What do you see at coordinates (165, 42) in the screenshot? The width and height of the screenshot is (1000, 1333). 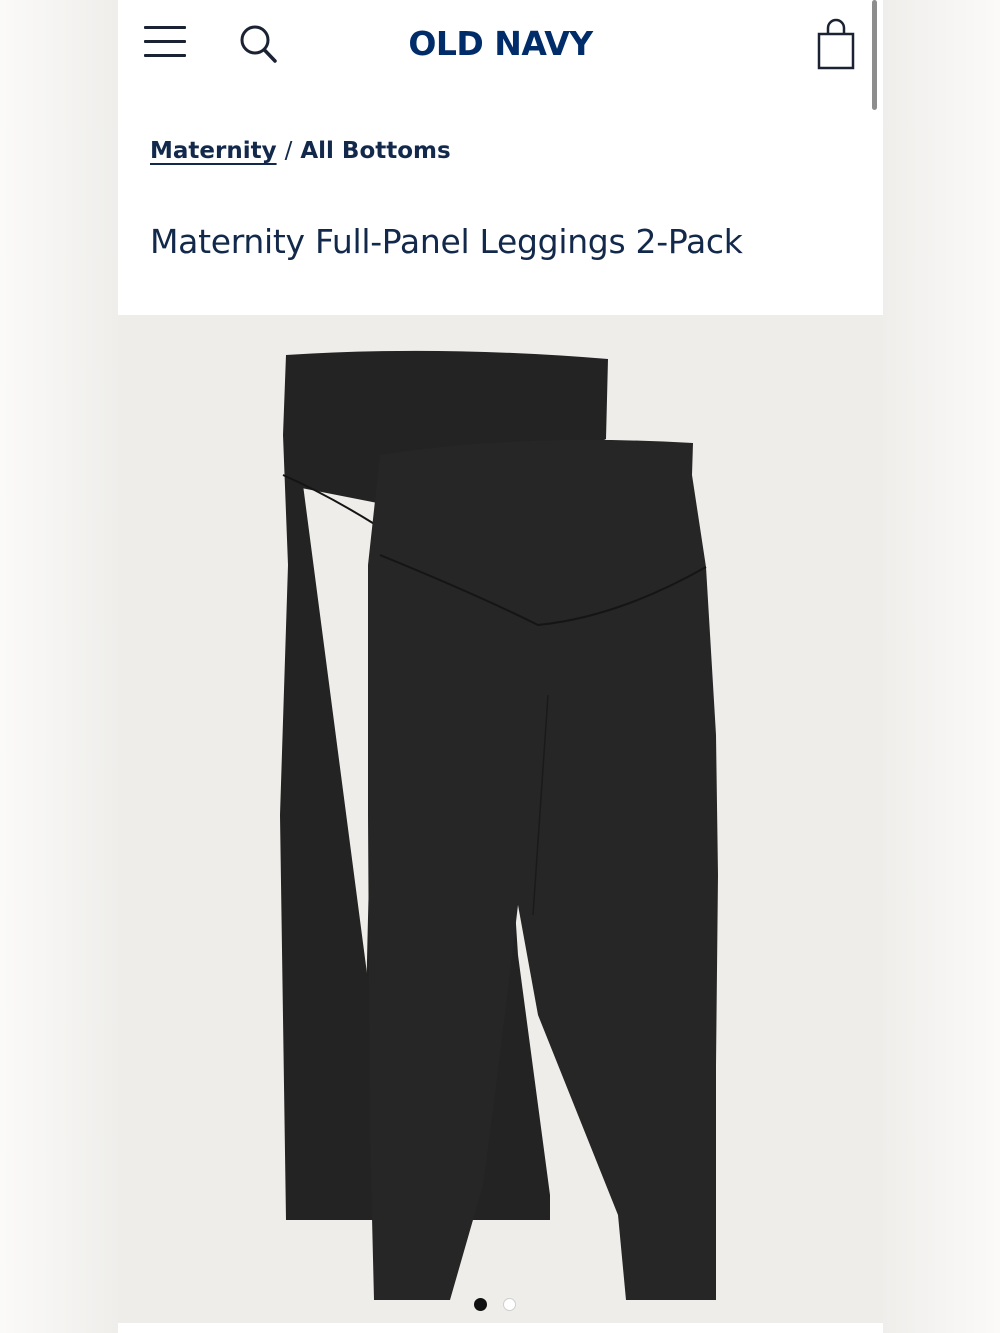 I see `hamburger-menu-icon` at bounding box center [165, 42].